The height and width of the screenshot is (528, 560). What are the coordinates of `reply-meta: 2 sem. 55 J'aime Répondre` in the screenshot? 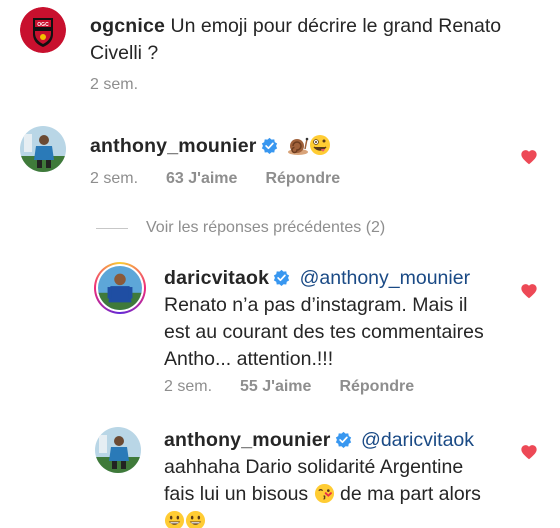 It's located at (303, 387).